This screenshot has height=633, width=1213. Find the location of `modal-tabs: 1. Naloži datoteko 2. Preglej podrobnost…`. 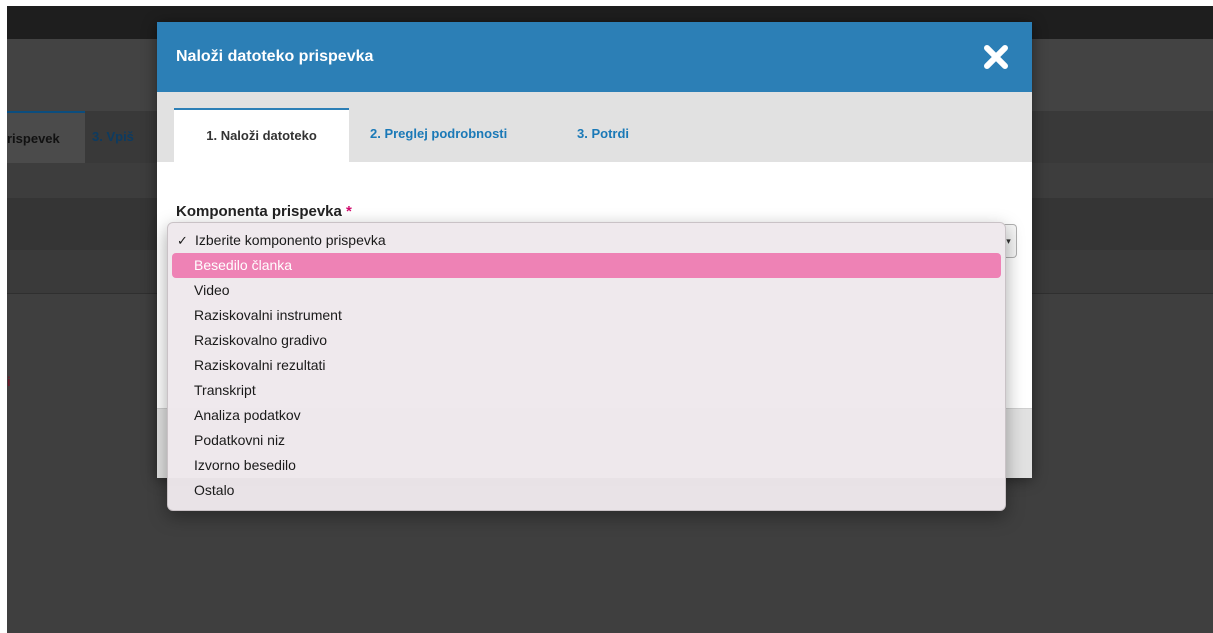

modal-tabs: 1. Naloži datoteko 2. Preglej podrobnost… is located at coordinates (594, 127).